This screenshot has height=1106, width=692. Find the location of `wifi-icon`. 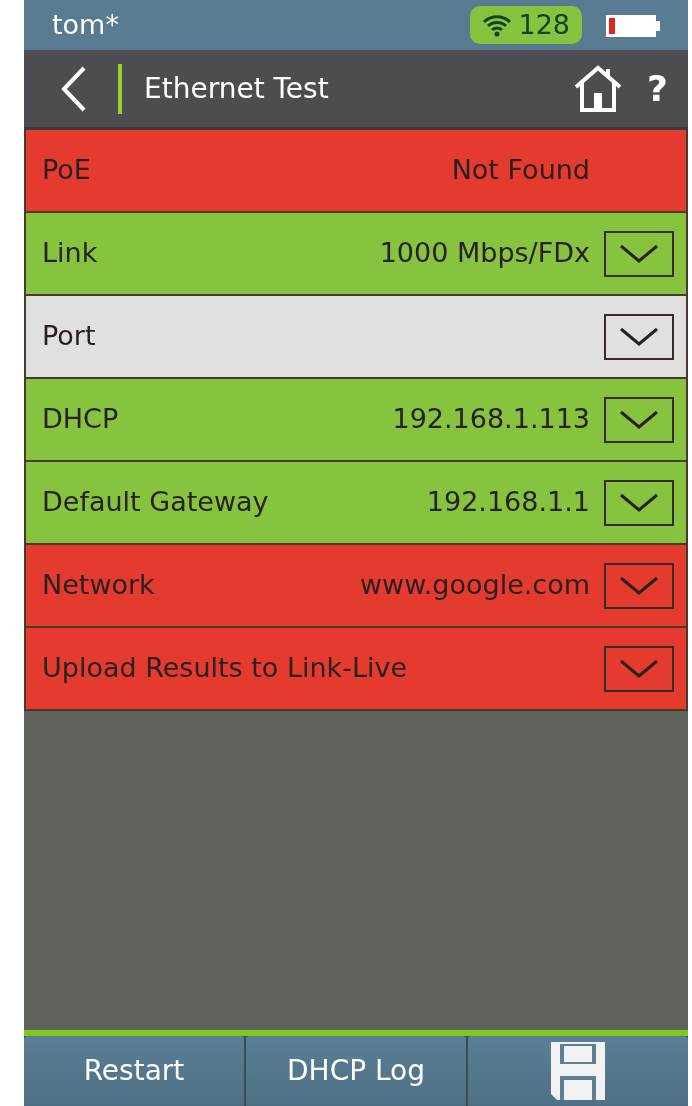

wifi-icon is located at coordinates (497, 25).